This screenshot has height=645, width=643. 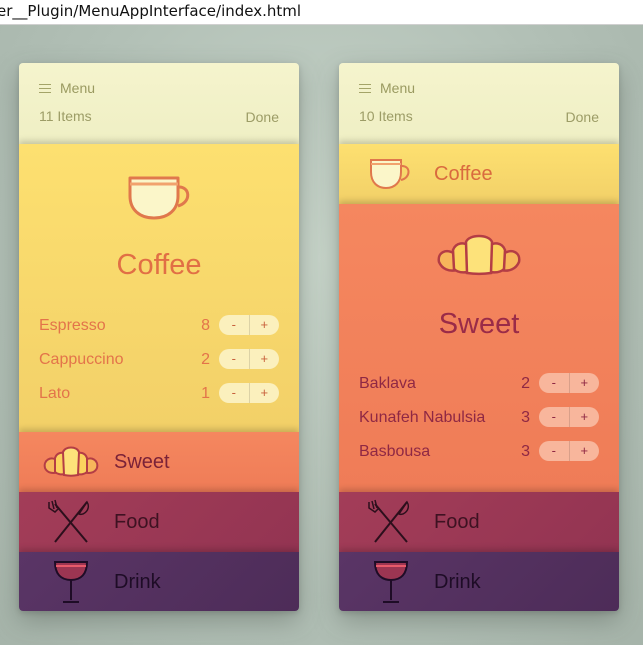 What do you see at coordinates (159, 103) in the screenshot?
I see `menu-header: Menu 11 Items Done` at bounding box center [159, 103].